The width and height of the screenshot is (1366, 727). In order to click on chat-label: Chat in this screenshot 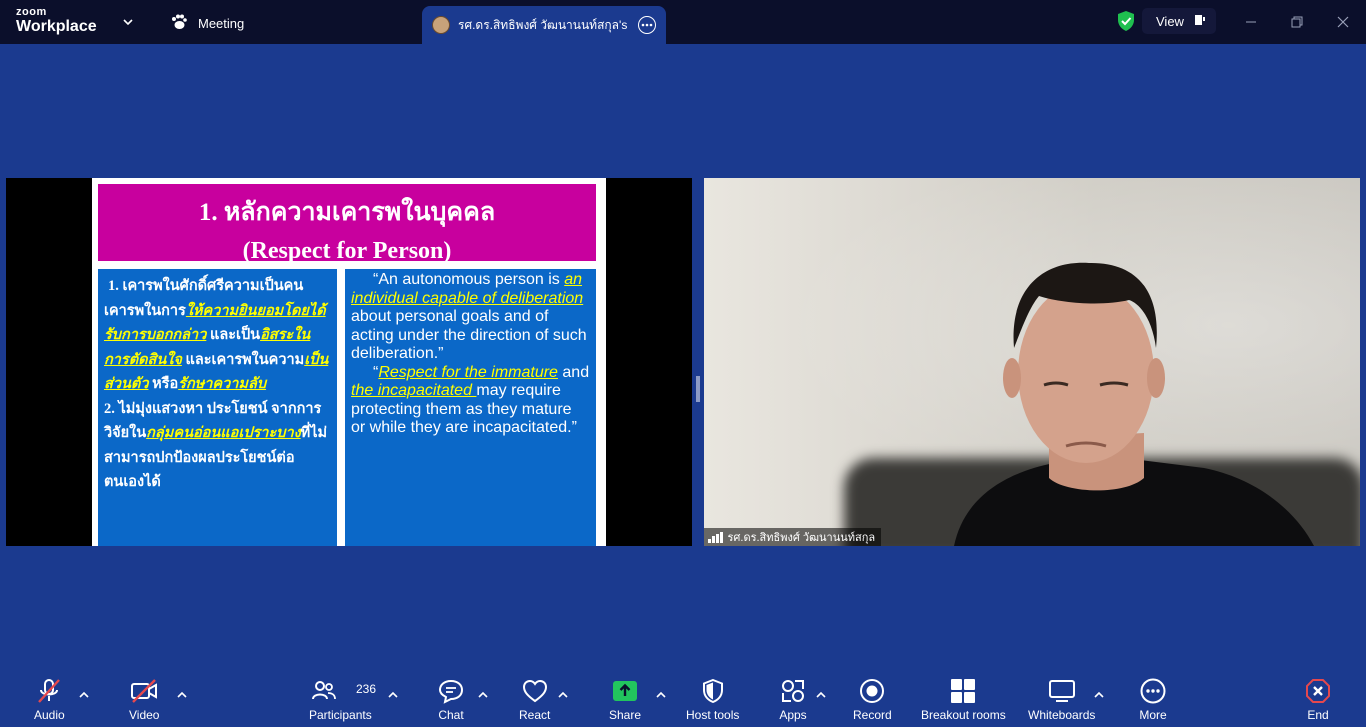, I will do `click(451, 715)`.